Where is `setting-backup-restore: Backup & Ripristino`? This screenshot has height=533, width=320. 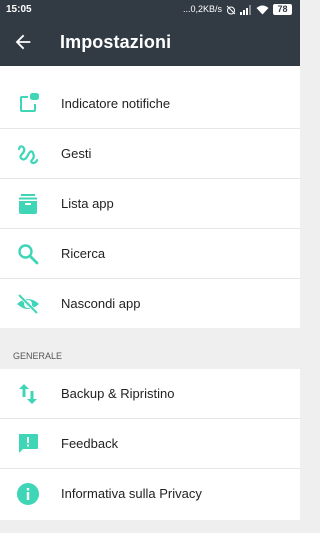 setting-backup-restore: Backup & Ripristino is located at coordinates (150, 394).